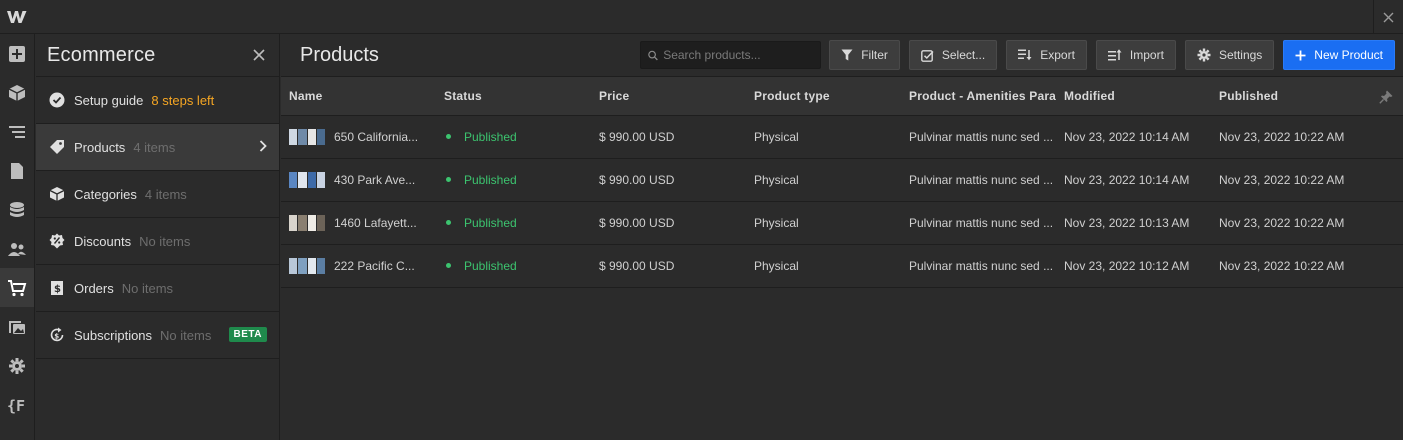  What do you see at coordinates (157, 100) in the screenshot?
I see `nav-item-setup-guide: Setup guide 8 steps left` at bounding box center [157, 100].